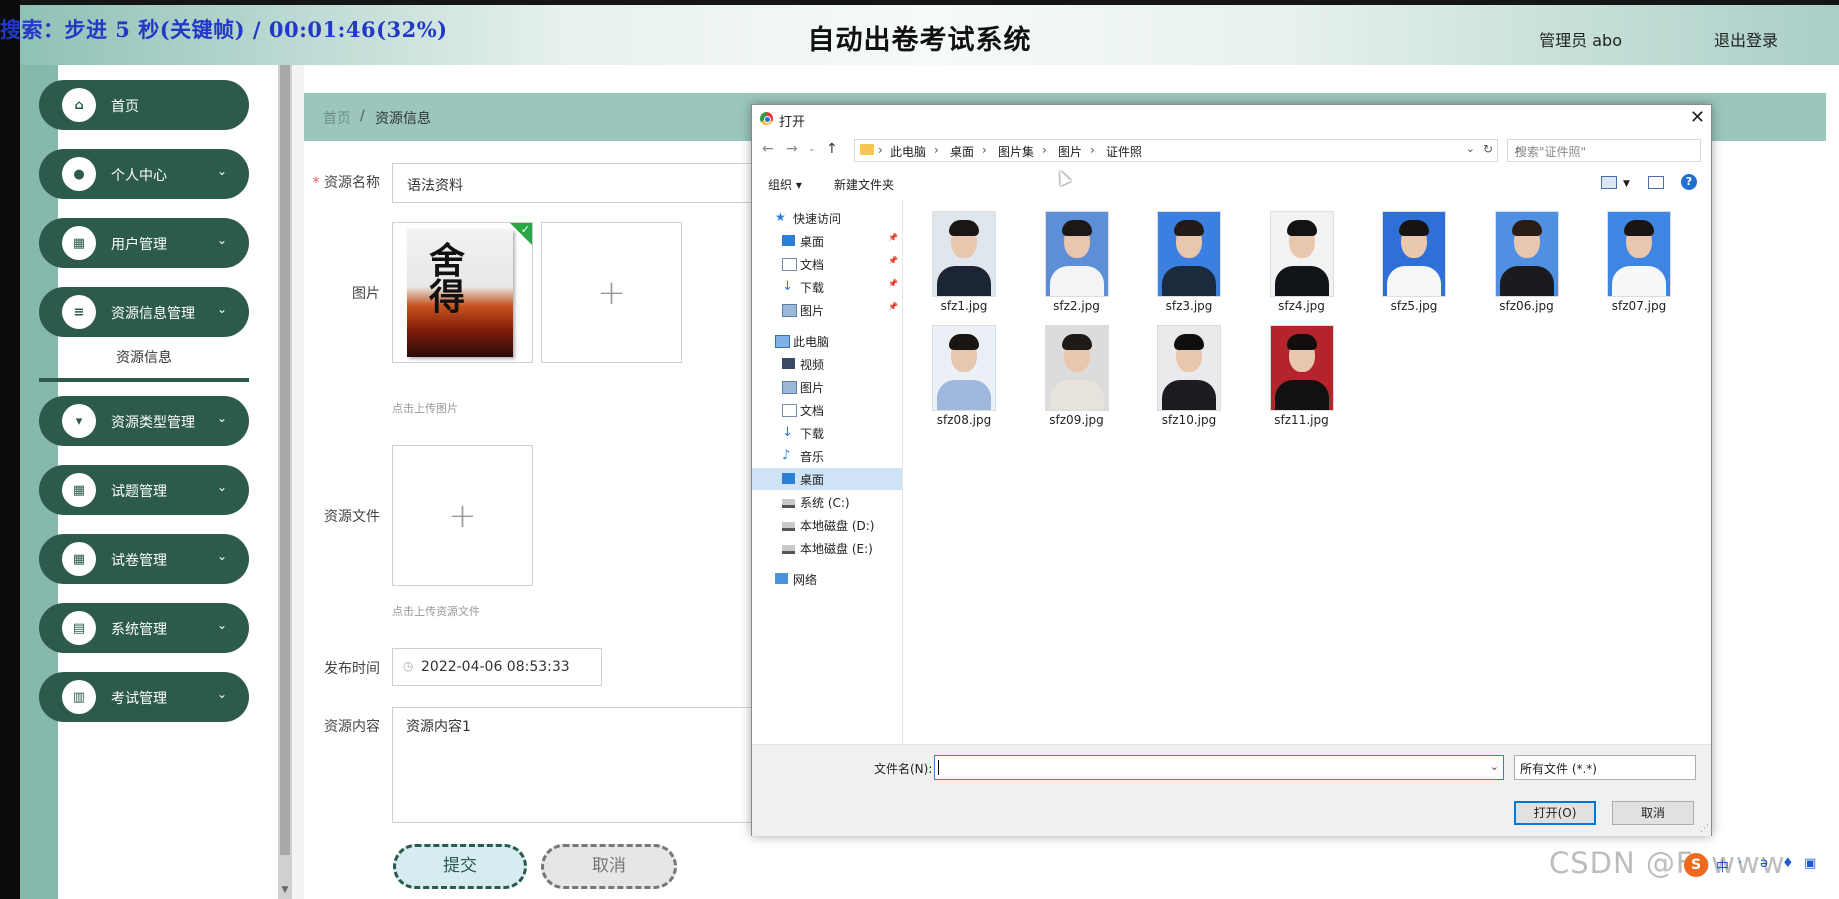 This screenshot has width=1839, height=899. I want to click on file-upload-button: +, so click(462, 515).